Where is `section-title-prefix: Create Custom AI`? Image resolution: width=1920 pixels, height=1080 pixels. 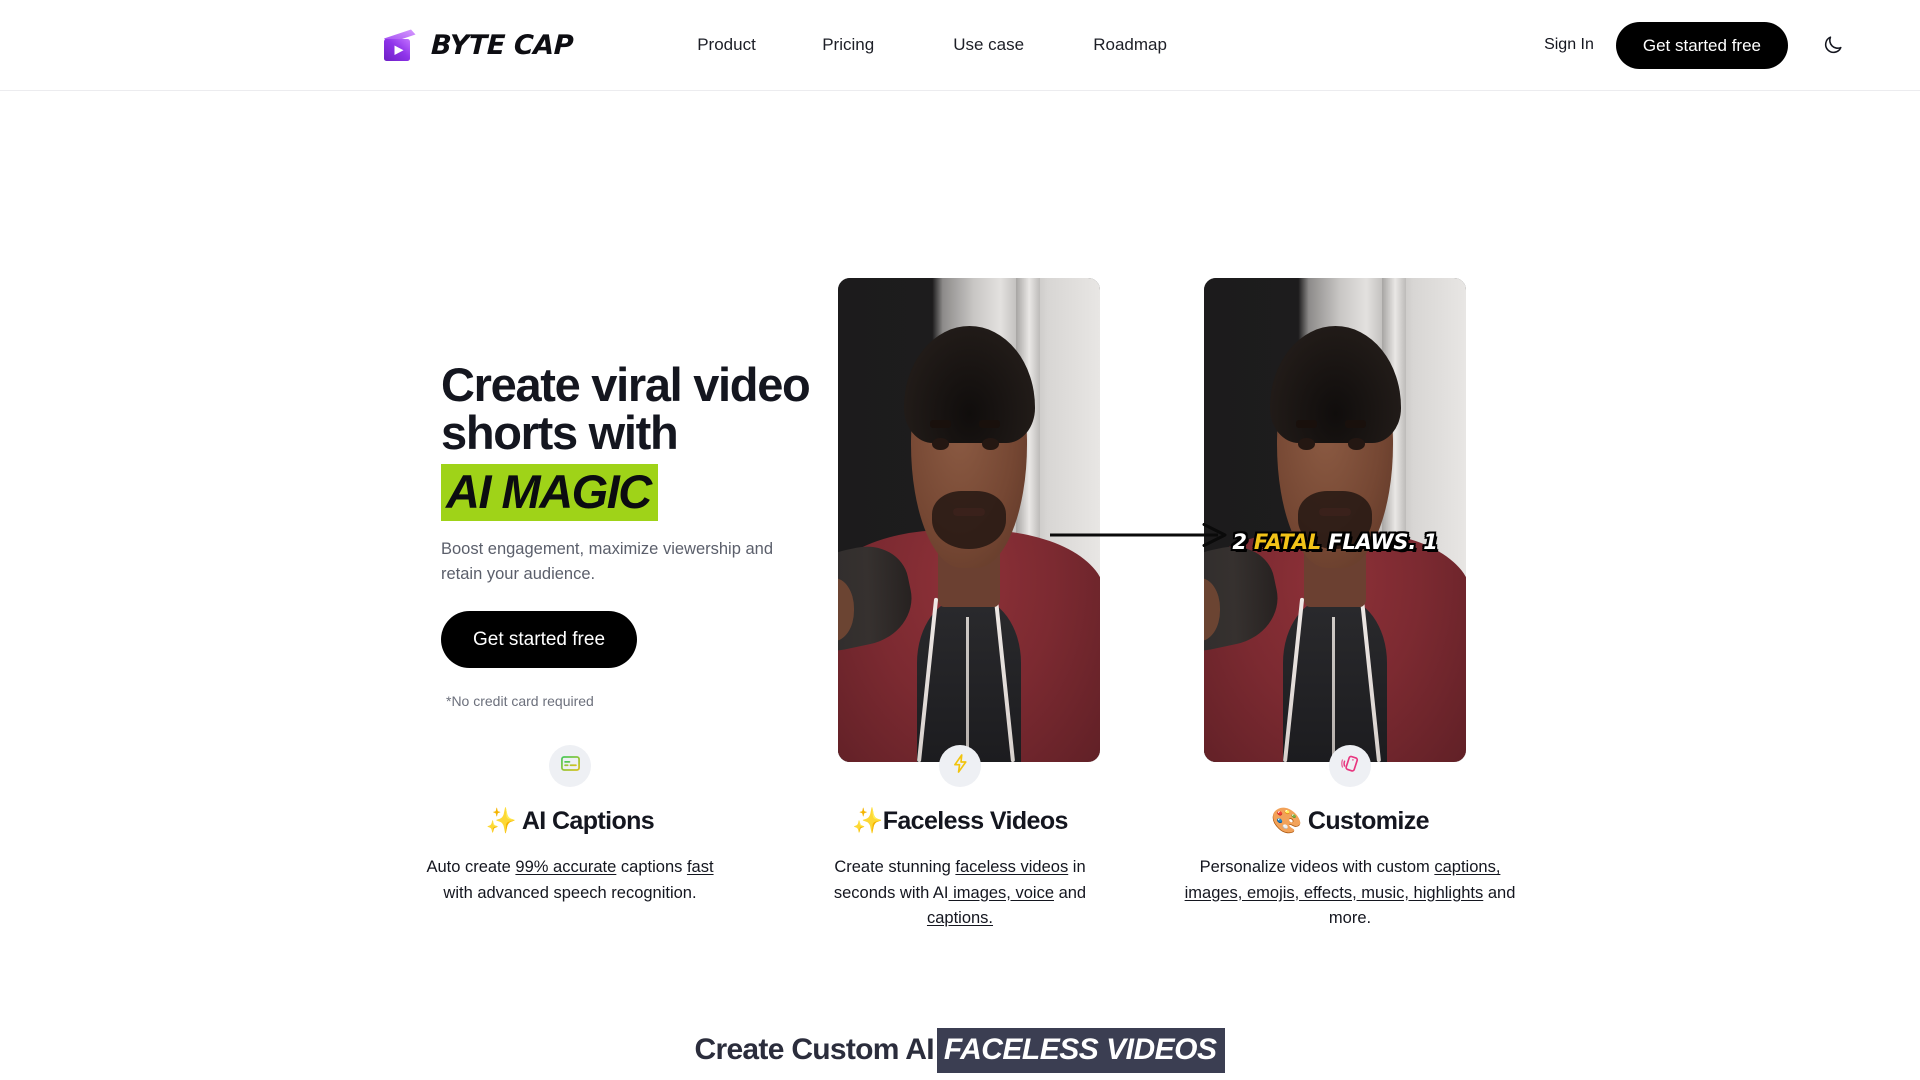 section-title-prefix: Create Custom AI is located at coordinates (814, 1049).